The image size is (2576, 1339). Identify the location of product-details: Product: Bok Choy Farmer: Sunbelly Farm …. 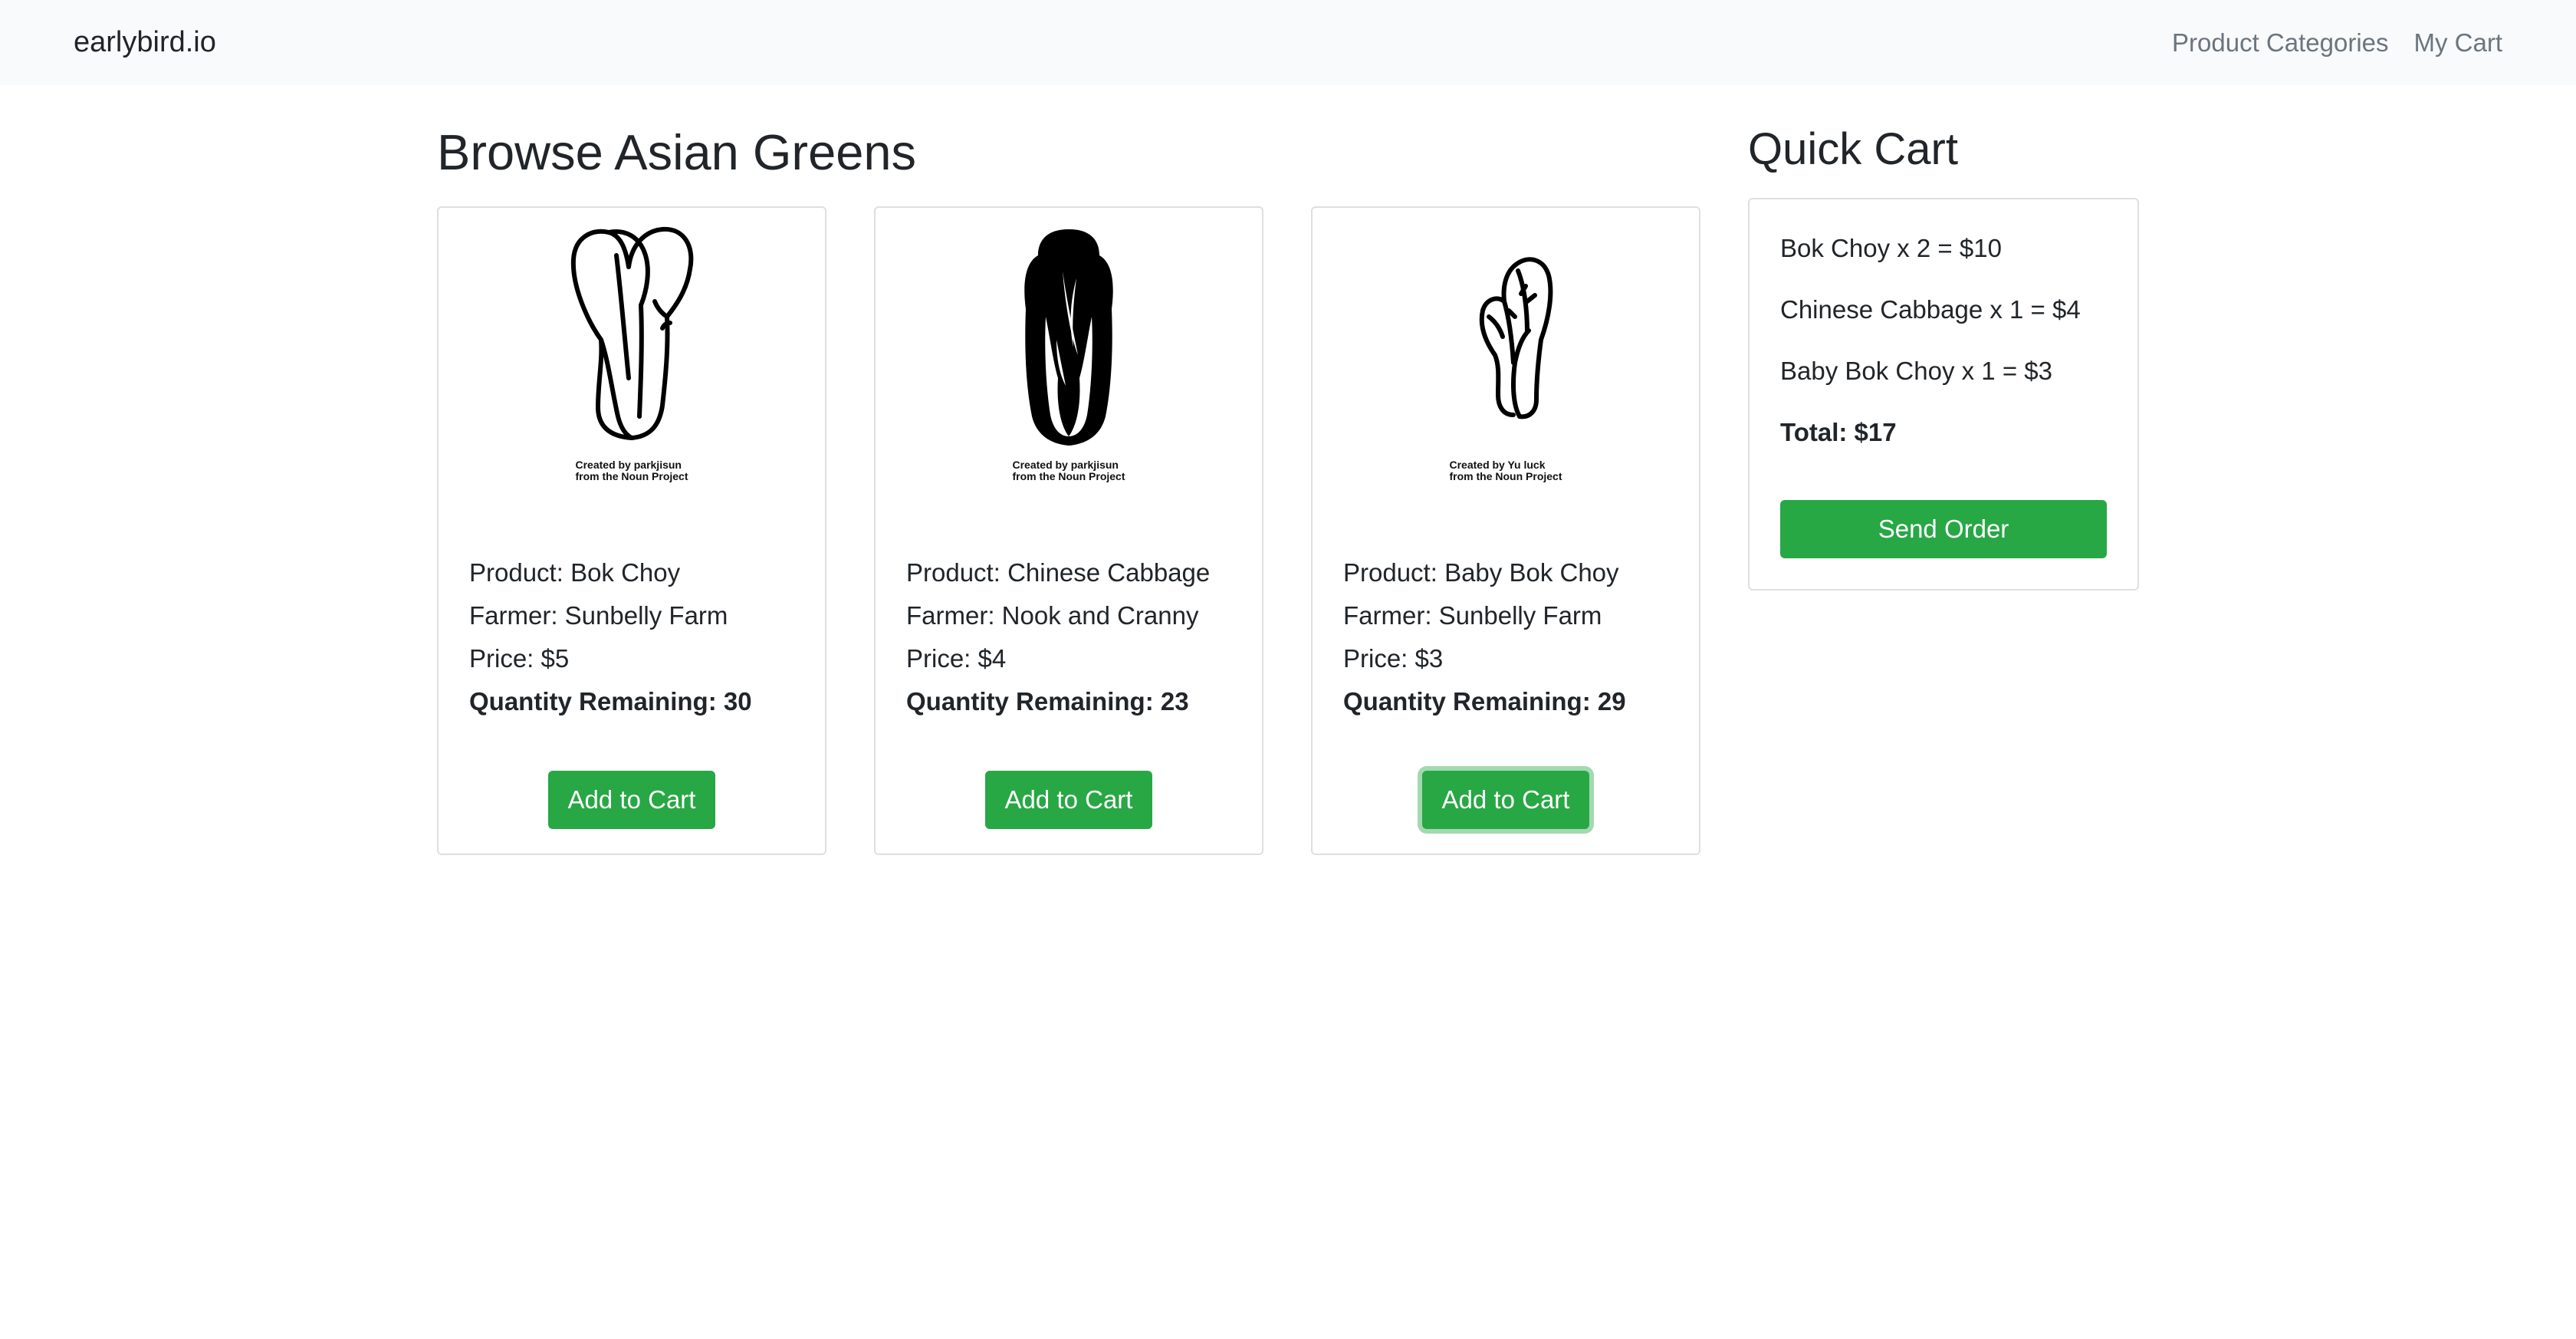
(611, 637).